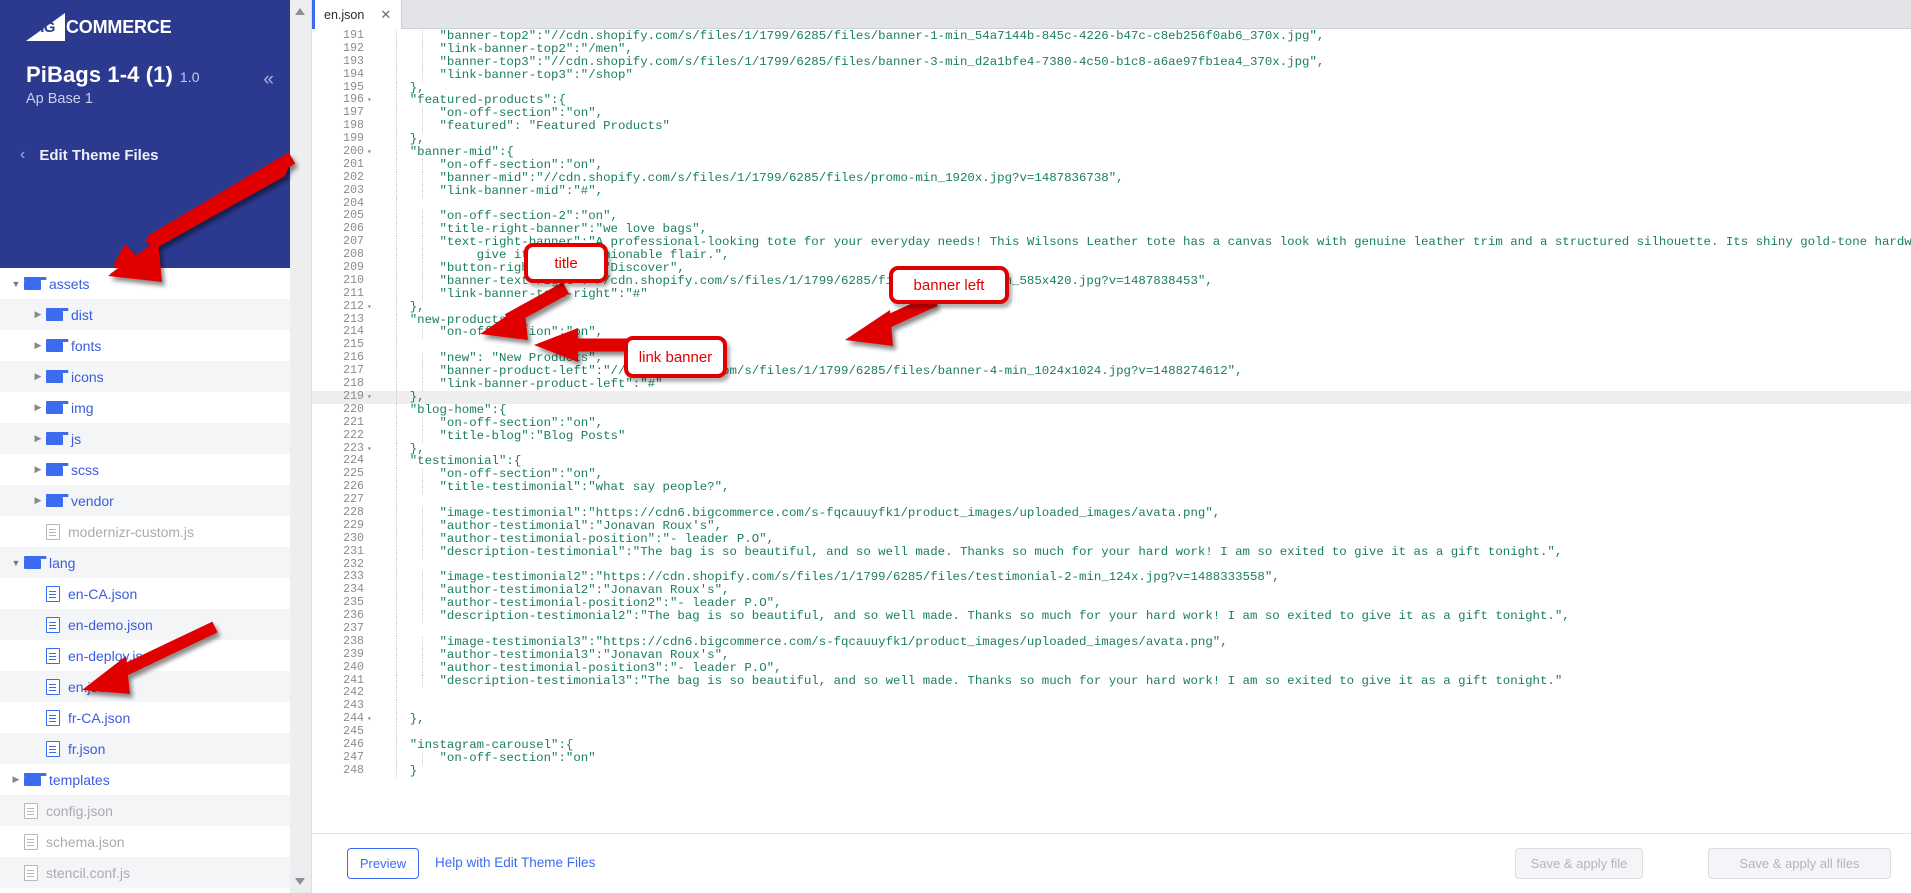 This screenshot has width=1911, height=893. What do you see at coordinates (145, 345) in the screenshot?
I see `tree-folder-fonts: ▶ fonts` at bounding box center [145, 345].